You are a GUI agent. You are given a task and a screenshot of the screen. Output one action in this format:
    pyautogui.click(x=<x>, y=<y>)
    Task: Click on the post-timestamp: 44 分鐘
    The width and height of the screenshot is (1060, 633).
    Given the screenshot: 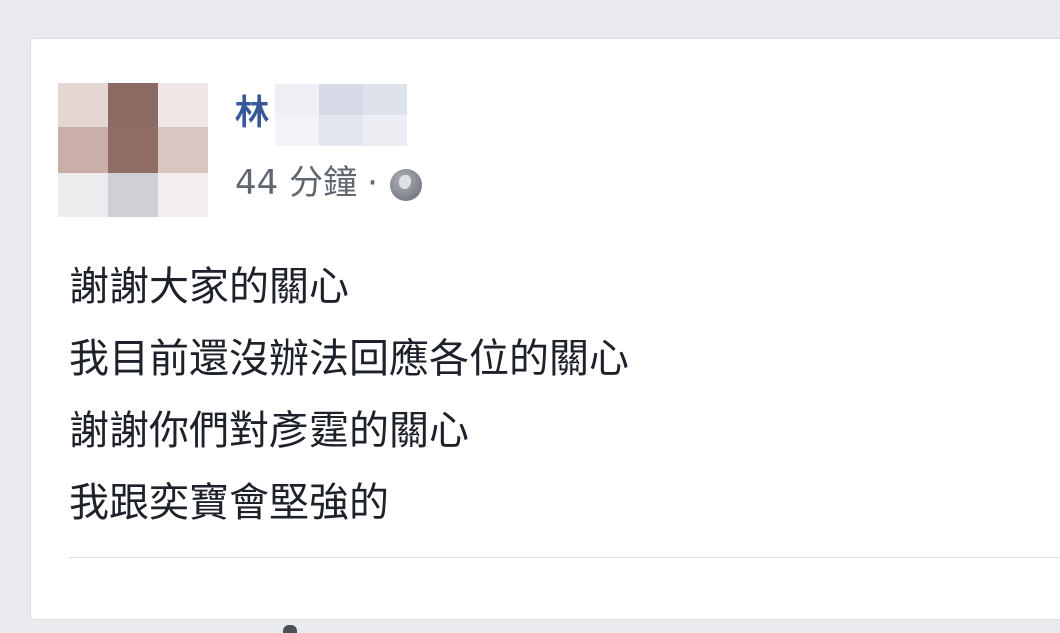 What is the action you would take?
    pyautogui.click(x=296, y=183)
    